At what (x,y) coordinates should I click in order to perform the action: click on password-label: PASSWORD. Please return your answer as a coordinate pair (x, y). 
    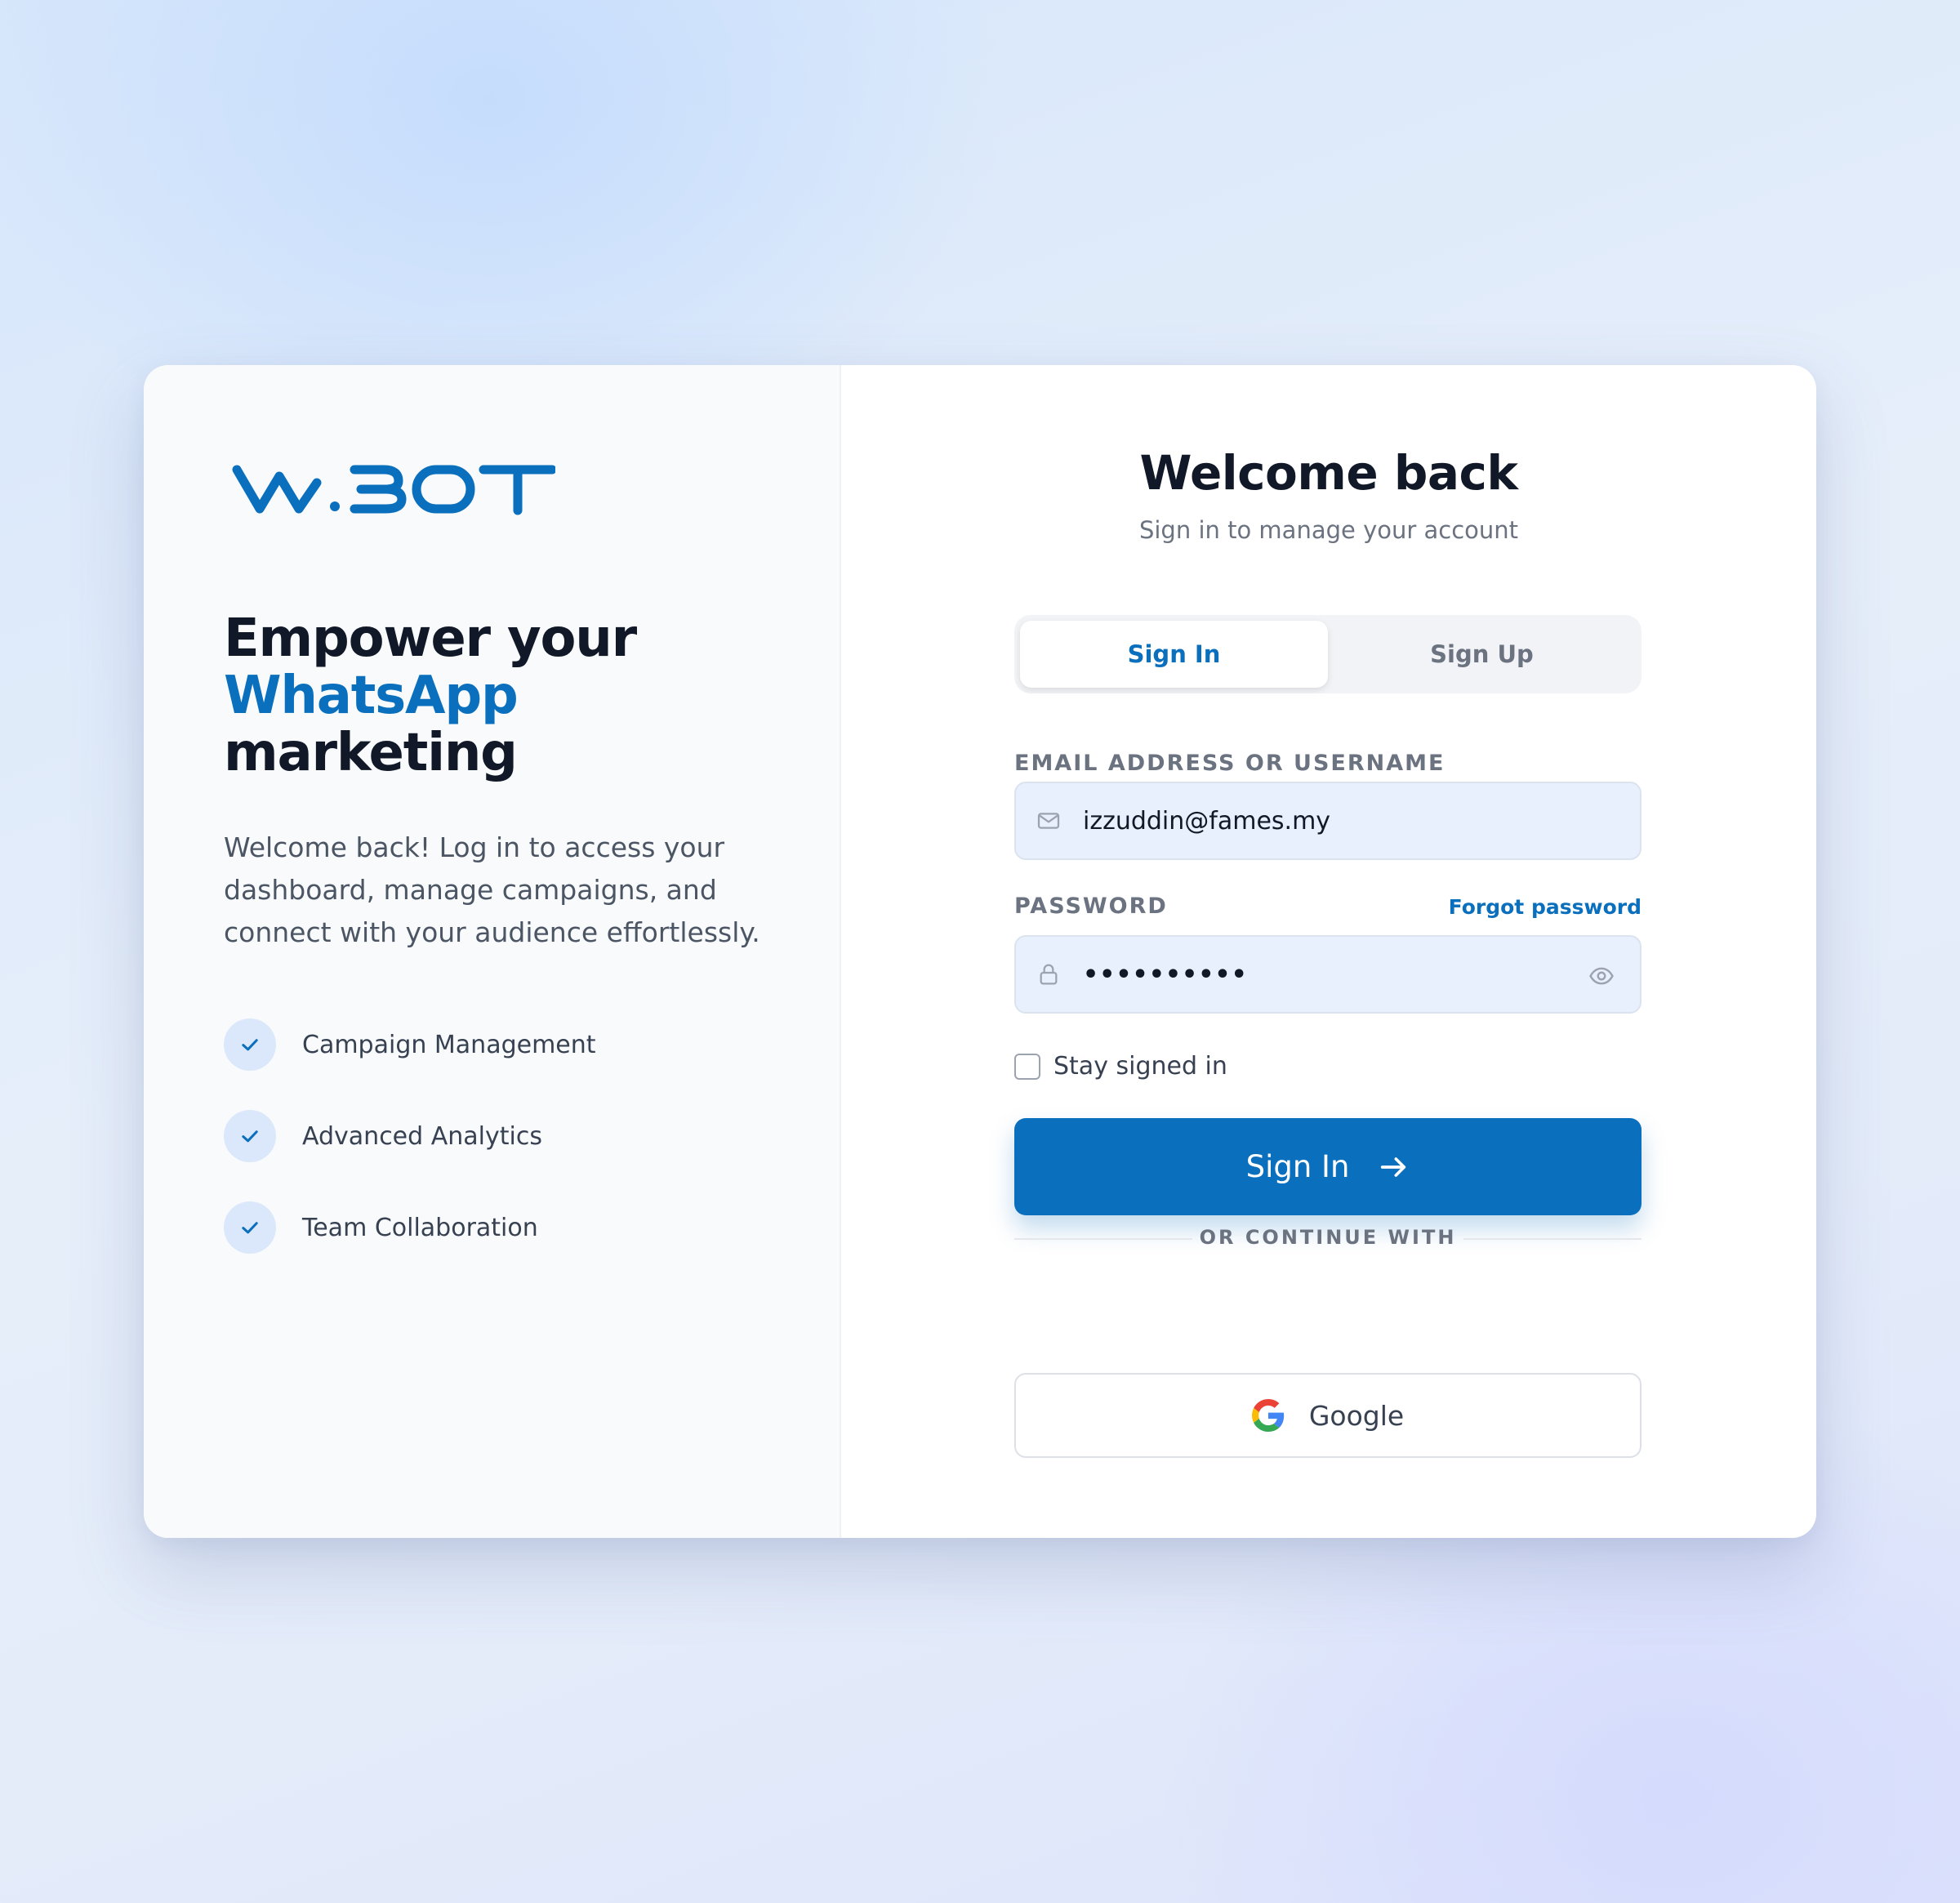
    Looking at the image, I should click on (1091, 907).